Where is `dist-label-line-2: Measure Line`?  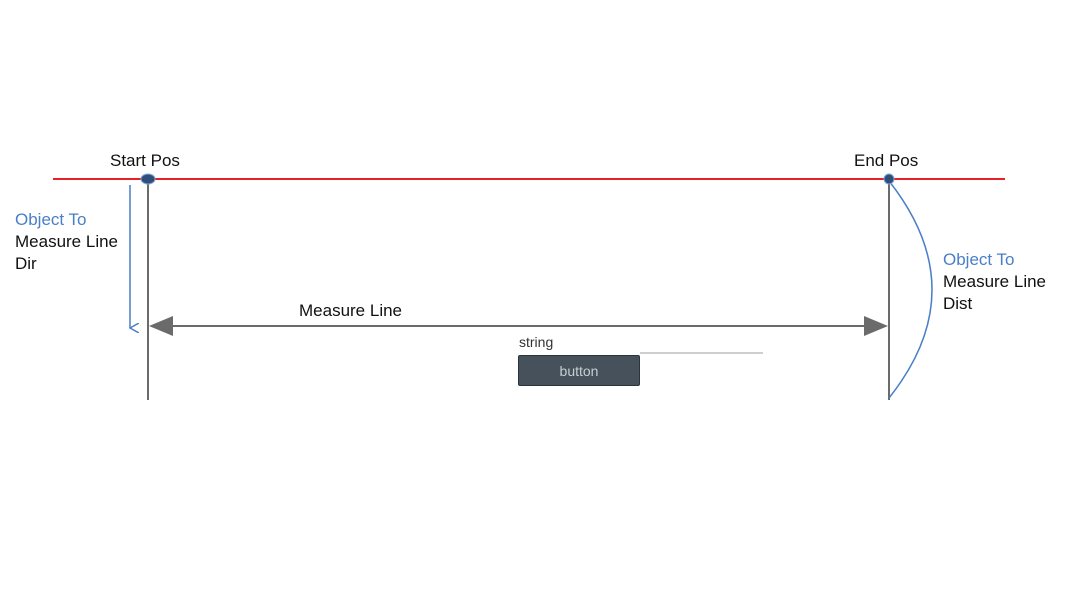
dist-label-line-2: Measure Line is located at coordinates (995, 281).